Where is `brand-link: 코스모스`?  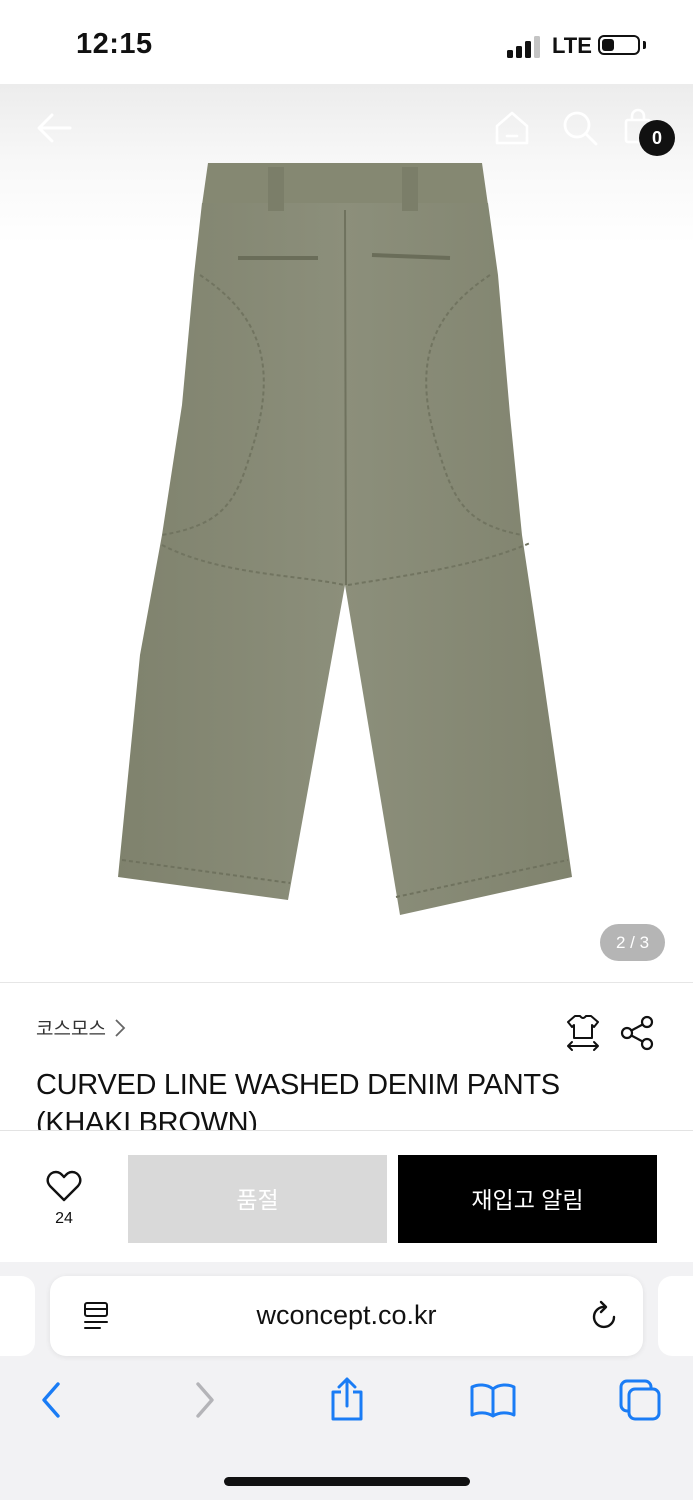 brand-link: 코스모스 is located at coordinates (81, 1027).